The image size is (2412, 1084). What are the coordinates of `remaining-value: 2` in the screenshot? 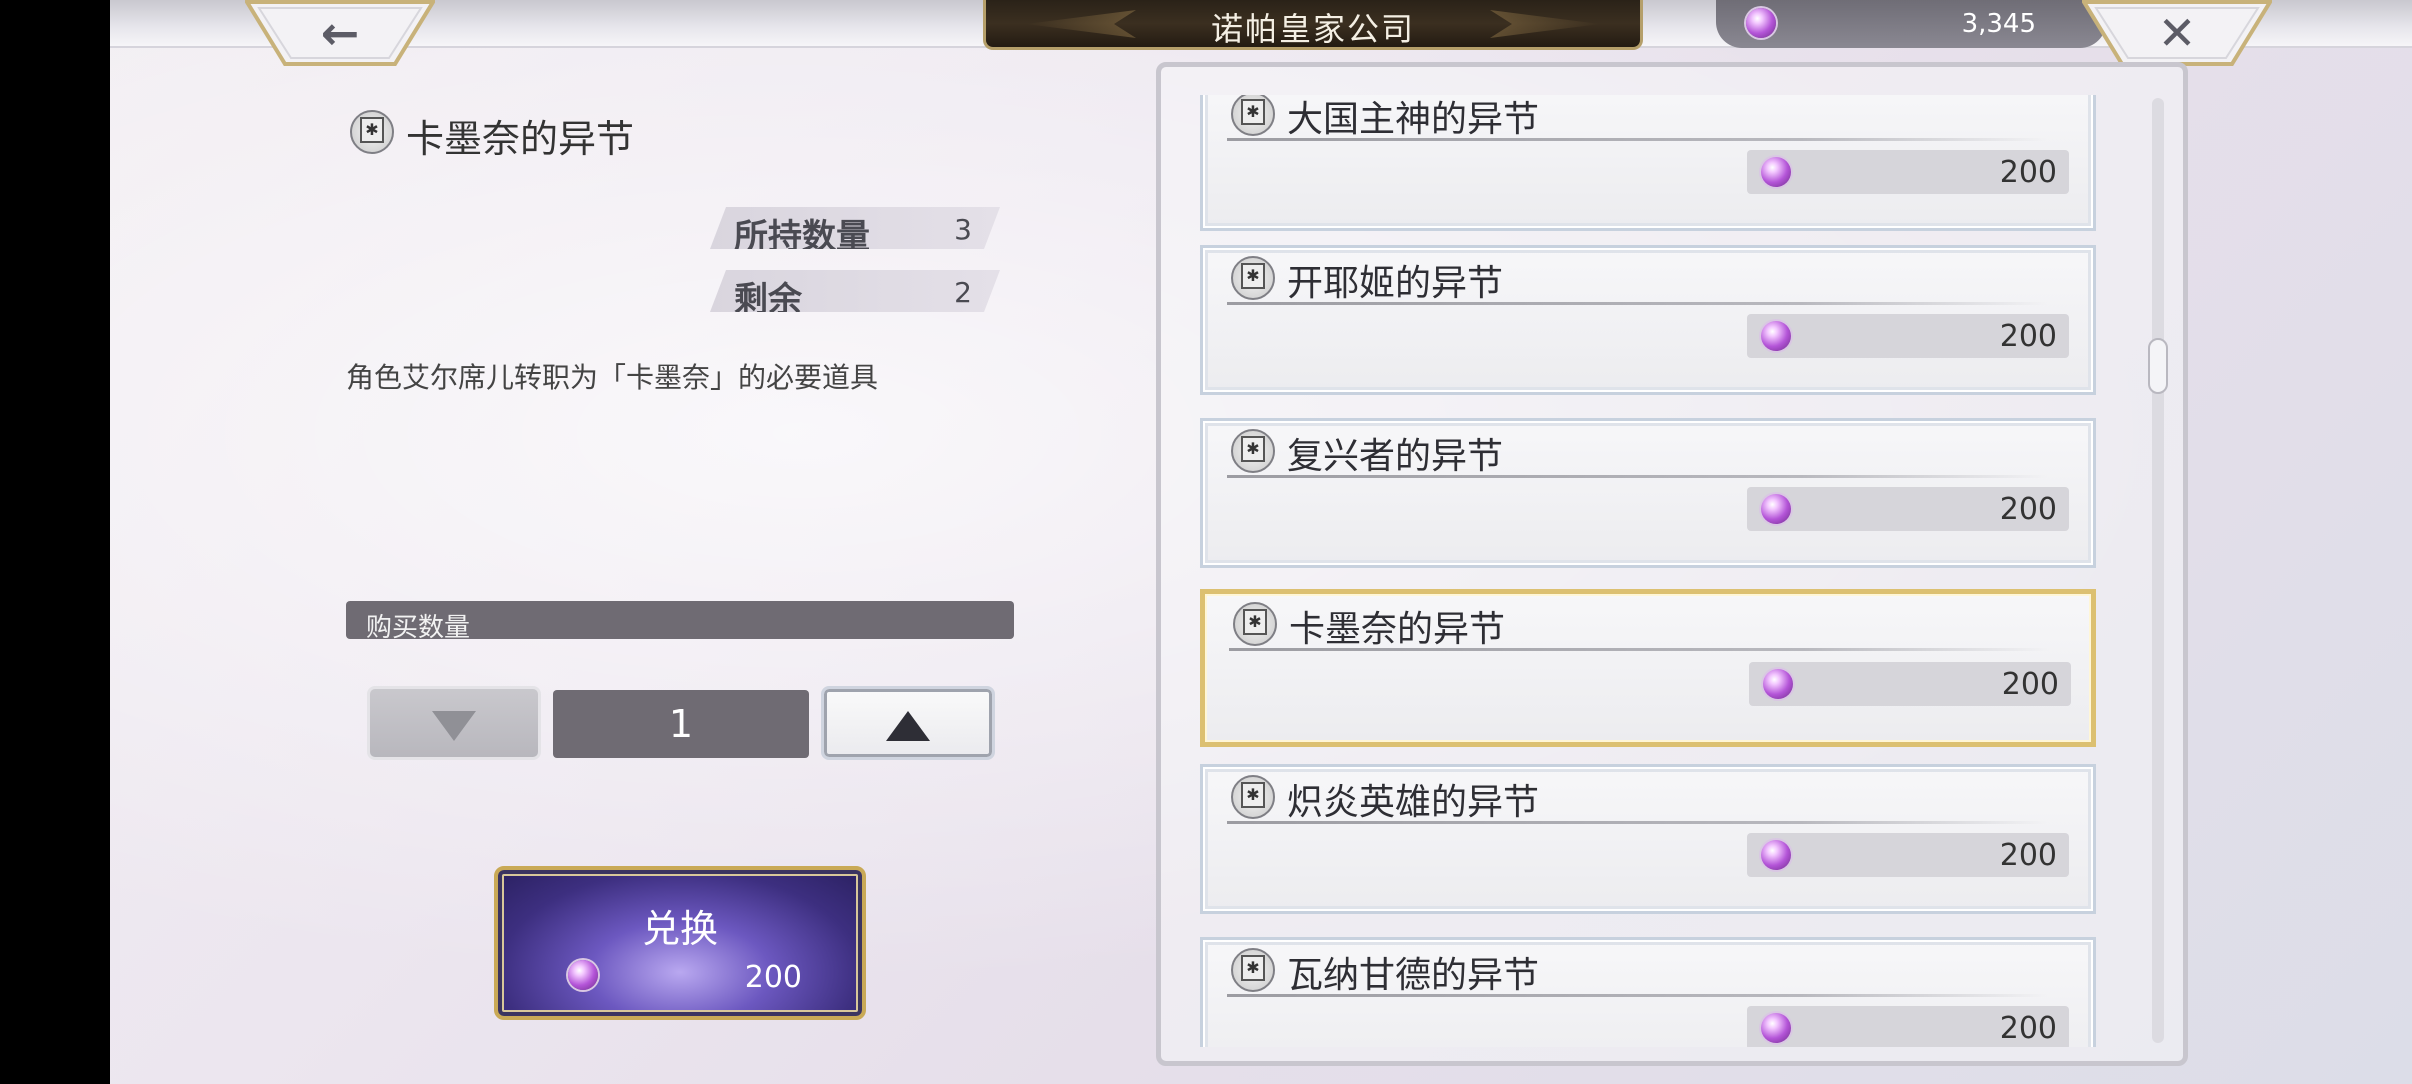 It's located at (963, 292).